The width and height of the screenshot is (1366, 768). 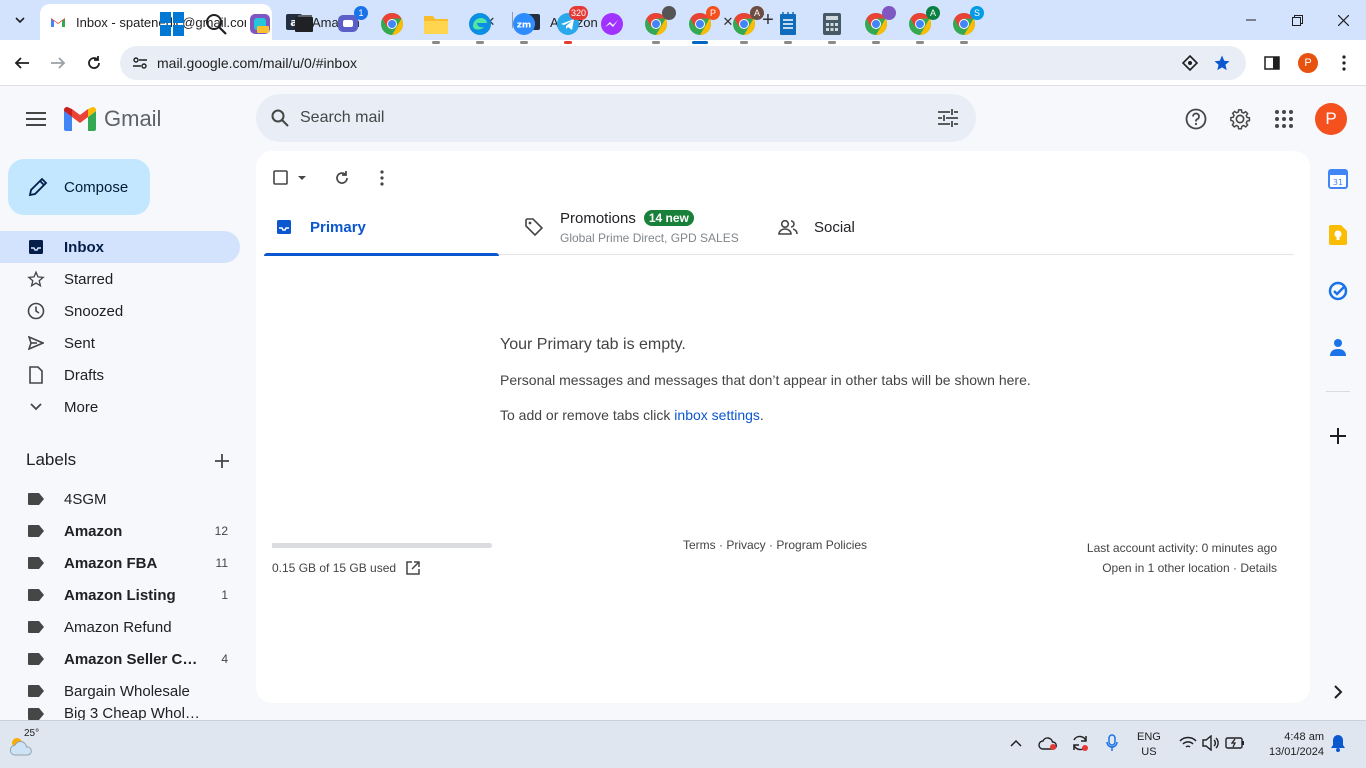 What do you see at coordinates (656, 42) in the screenshot?
I see `running-indicator` at bounding box center [656, 42].